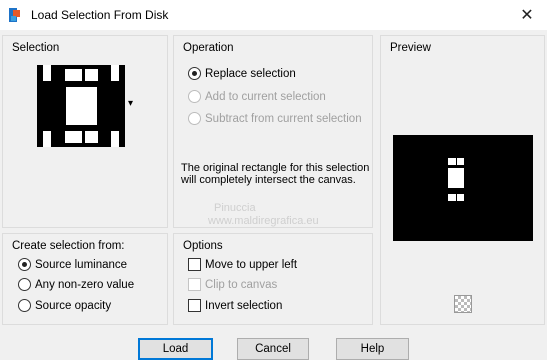 The width and height of the screenshot is (547, 360). I want to click on radio-label: Add to current selection, so click(265, 96).